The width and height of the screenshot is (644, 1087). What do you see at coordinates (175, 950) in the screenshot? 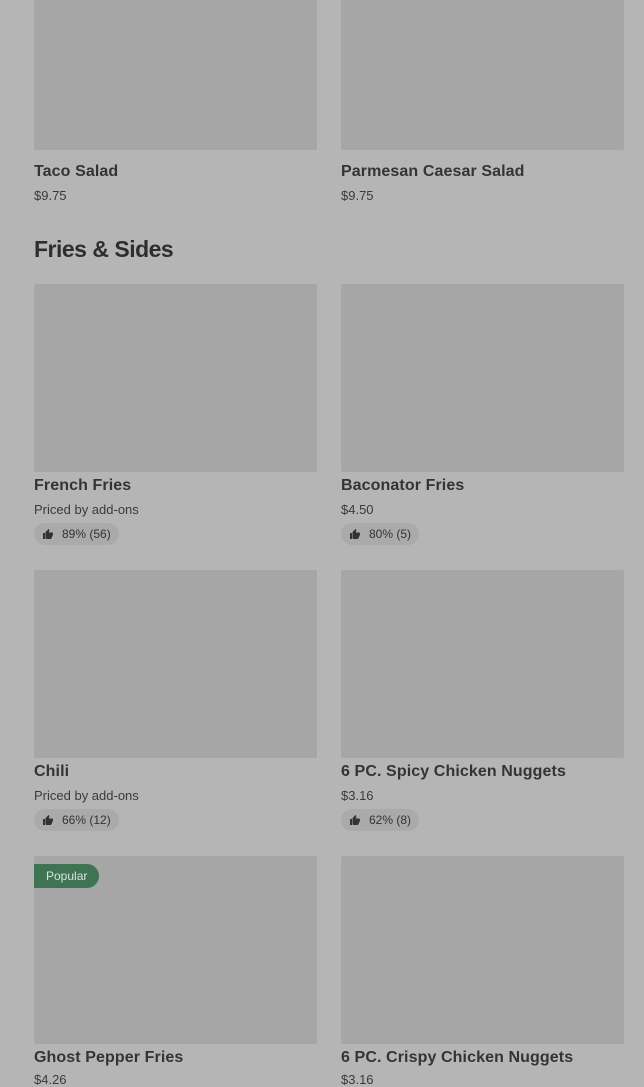
I see `item-image: Popular` at bounding box center [175, 950].